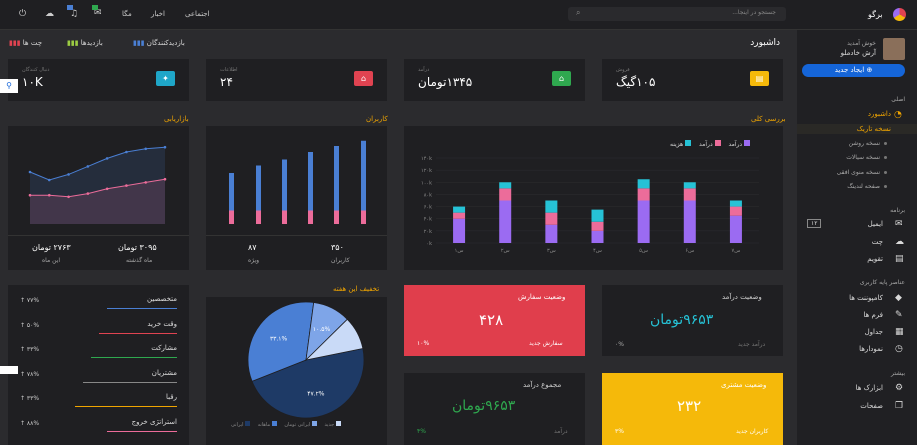 This screenshot has width=917, height=445. What do you see at coordinates (867, 186) in the screenshot?
I see `sidebar-item-landing: صفحه لندینگ` at bounding box center [867, 186].